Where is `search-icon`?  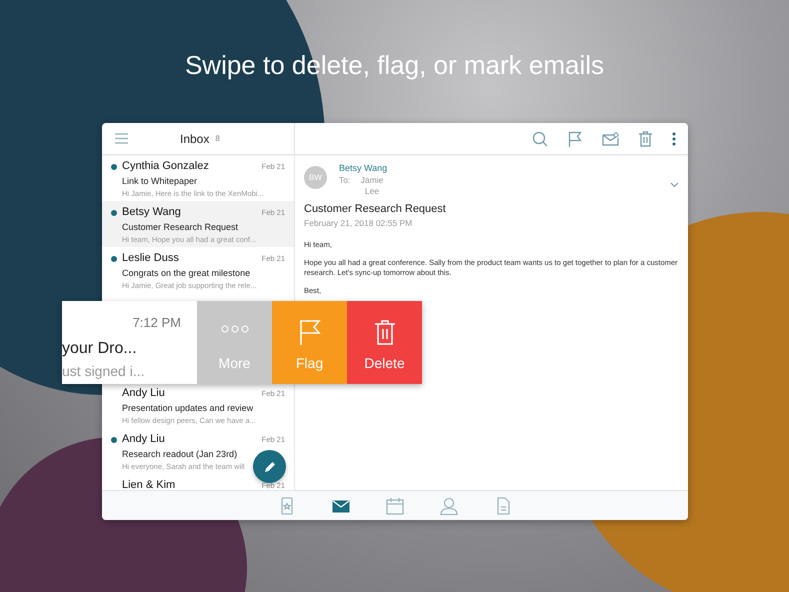 search-icon is located at coordinates (540, 138).